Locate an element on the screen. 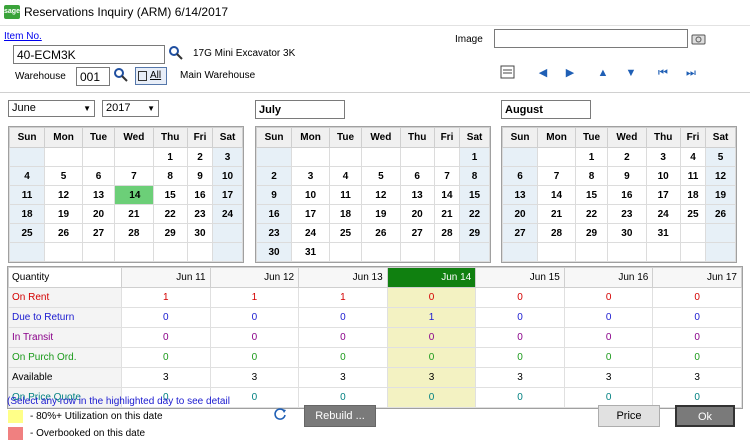  item-no-link: Item No. is located at coordinates (23, 36).